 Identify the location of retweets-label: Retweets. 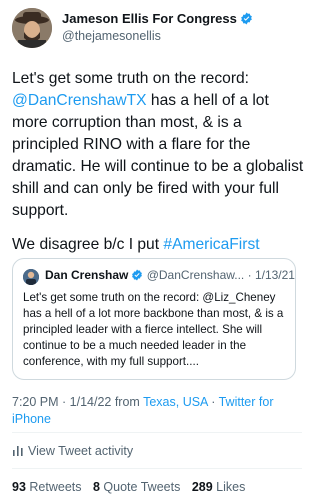
(55, 487).